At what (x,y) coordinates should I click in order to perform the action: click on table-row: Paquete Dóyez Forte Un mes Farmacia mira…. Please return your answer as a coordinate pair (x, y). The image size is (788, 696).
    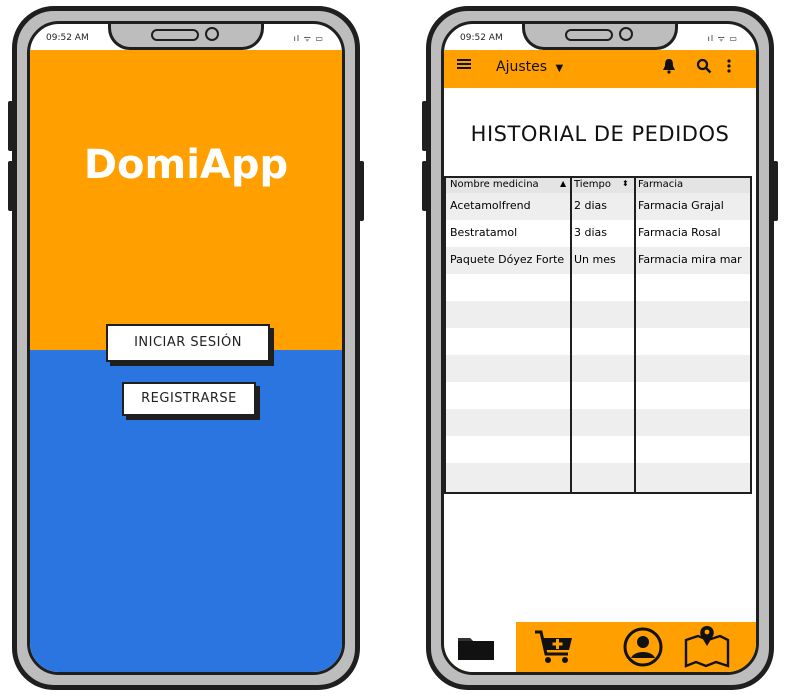
    Looking at the image, I should click on (598, 260).